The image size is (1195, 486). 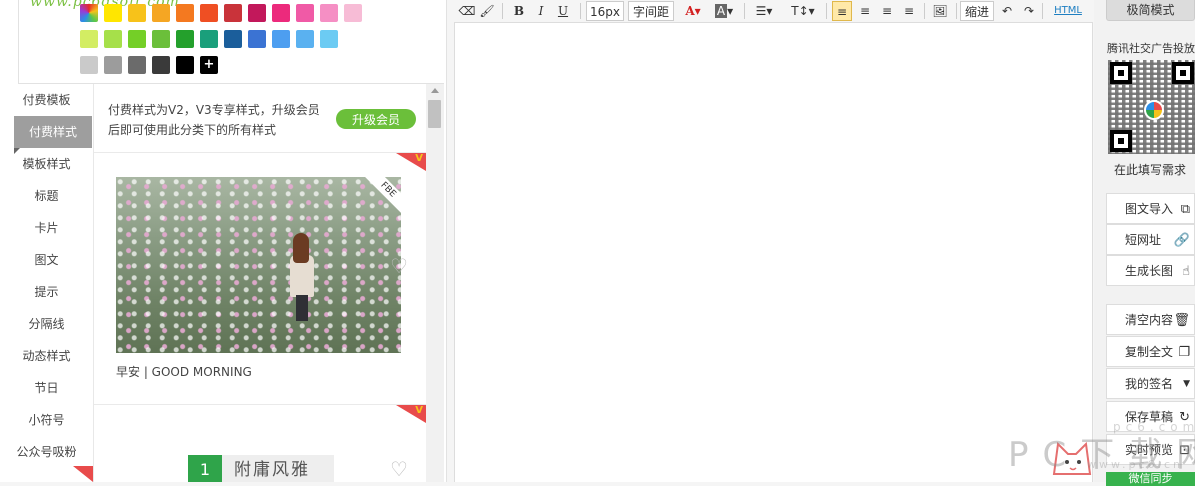 I want to click on font-color-icon: A▾, so click(x=693, y=11).